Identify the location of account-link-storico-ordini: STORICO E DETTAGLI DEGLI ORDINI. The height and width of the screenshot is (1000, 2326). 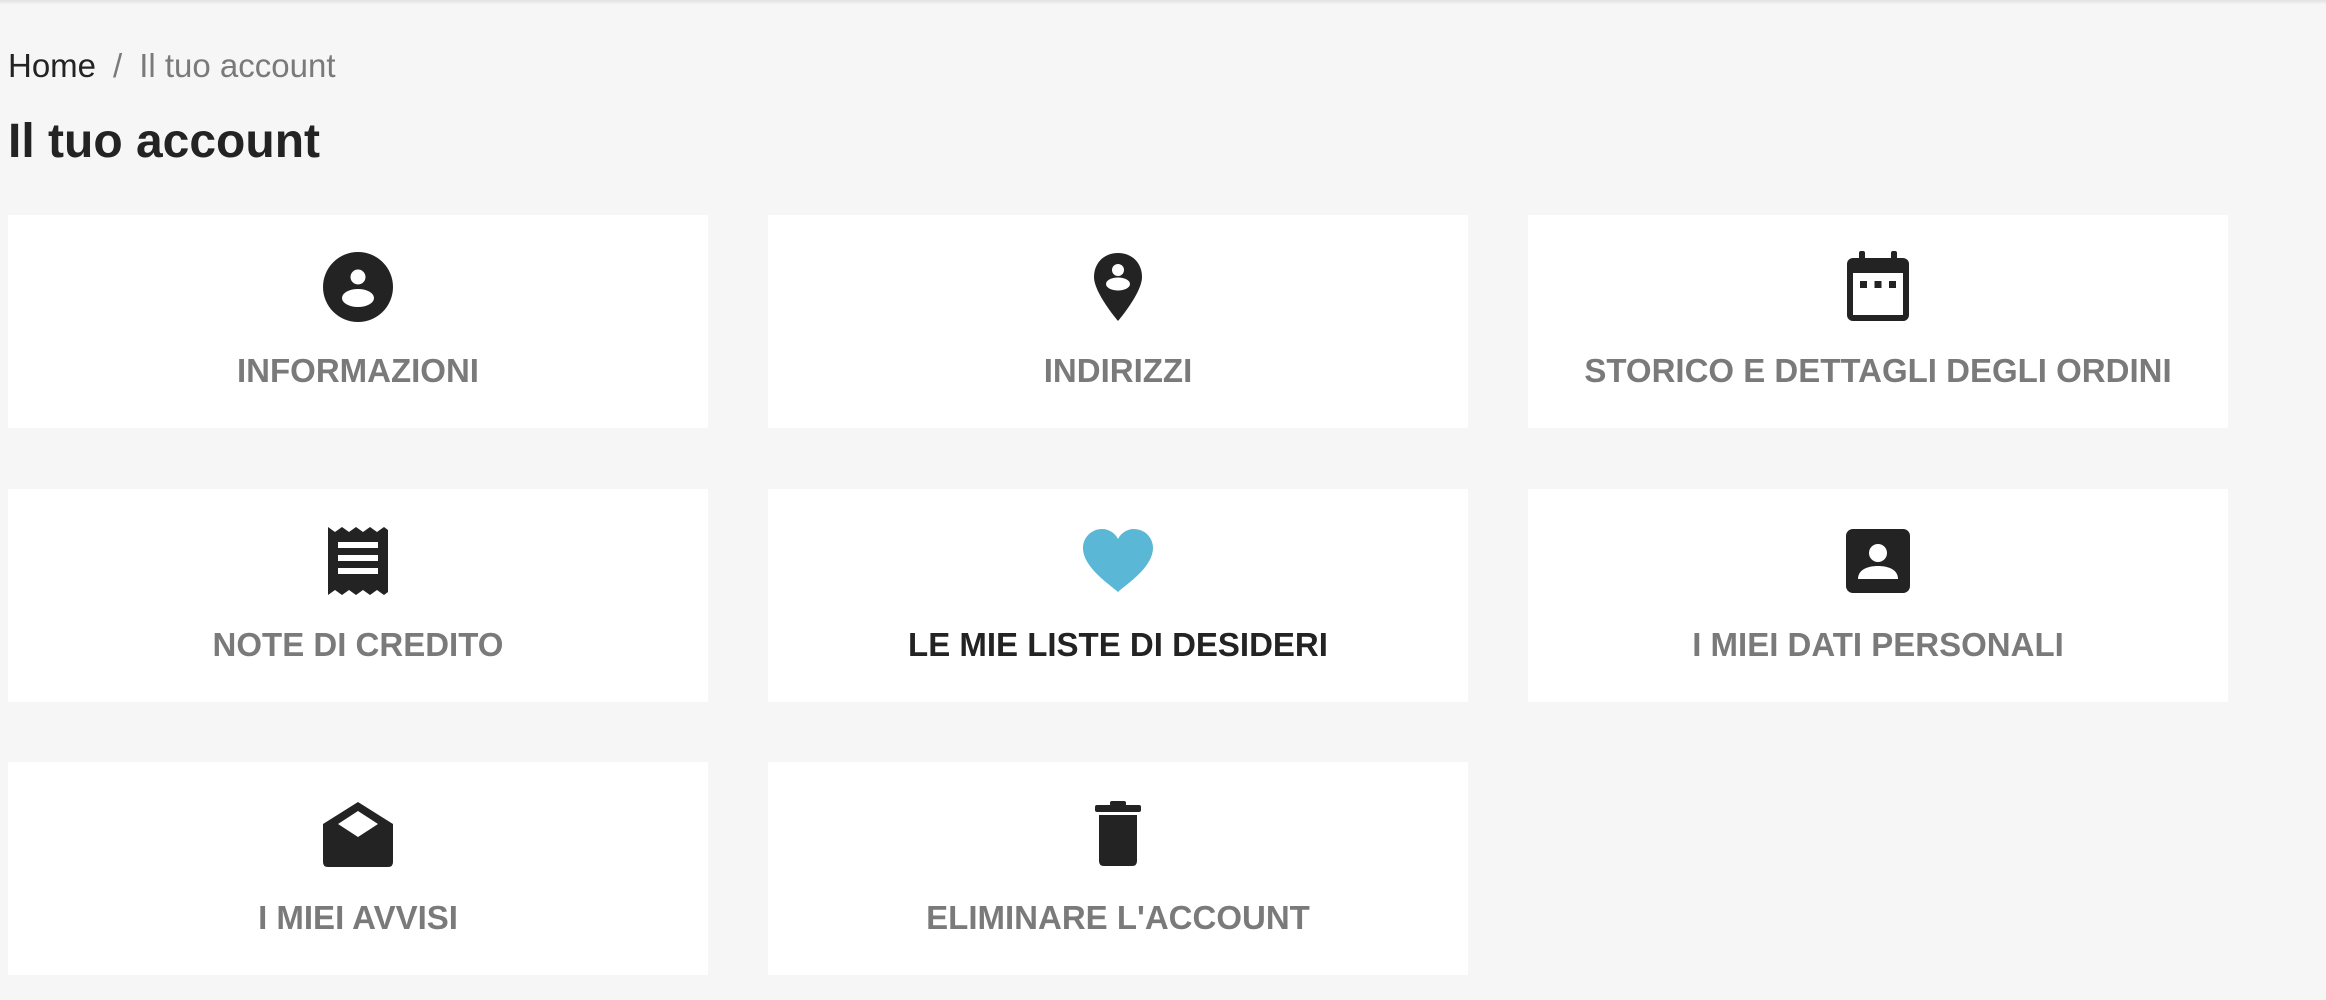
(1878, 321).